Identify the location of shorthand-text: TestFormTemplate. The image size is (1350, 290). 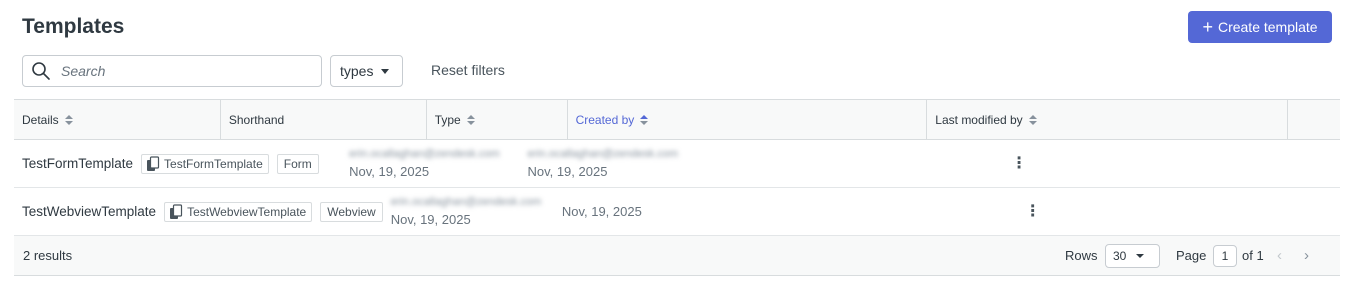
(213, 163).